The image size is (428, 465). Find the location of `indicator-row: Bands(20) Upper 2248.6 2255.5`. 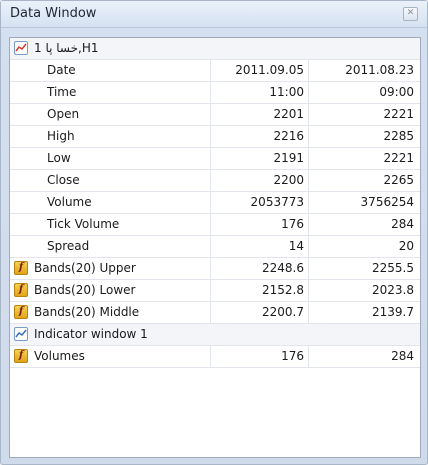

indicator-row: Bands(20) Upper 2248.6 2255.5 is located at coordinates (215, 269).